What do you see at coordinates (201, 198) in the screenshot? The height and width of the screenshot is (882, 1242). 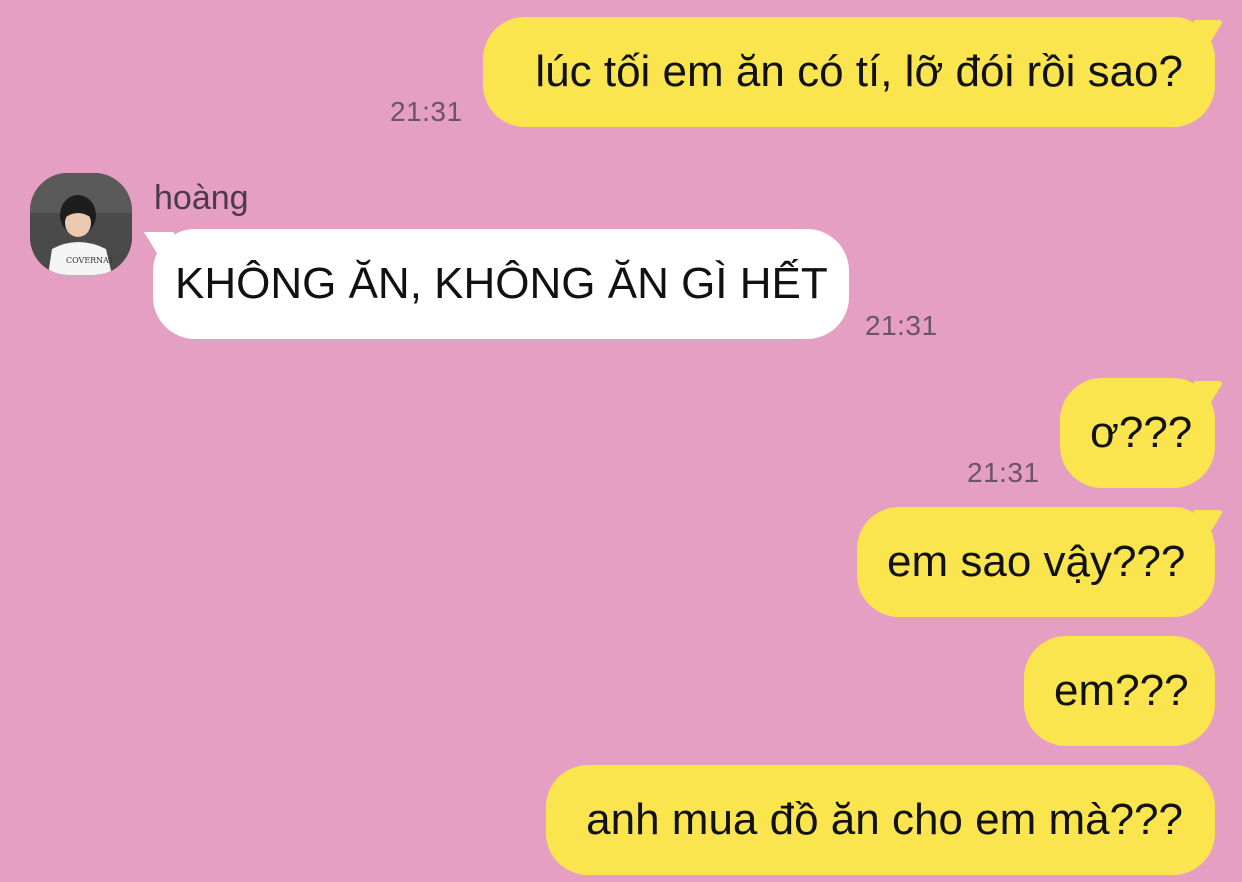 I see `sender-name: hoàng` at bounding box center [201, 198].